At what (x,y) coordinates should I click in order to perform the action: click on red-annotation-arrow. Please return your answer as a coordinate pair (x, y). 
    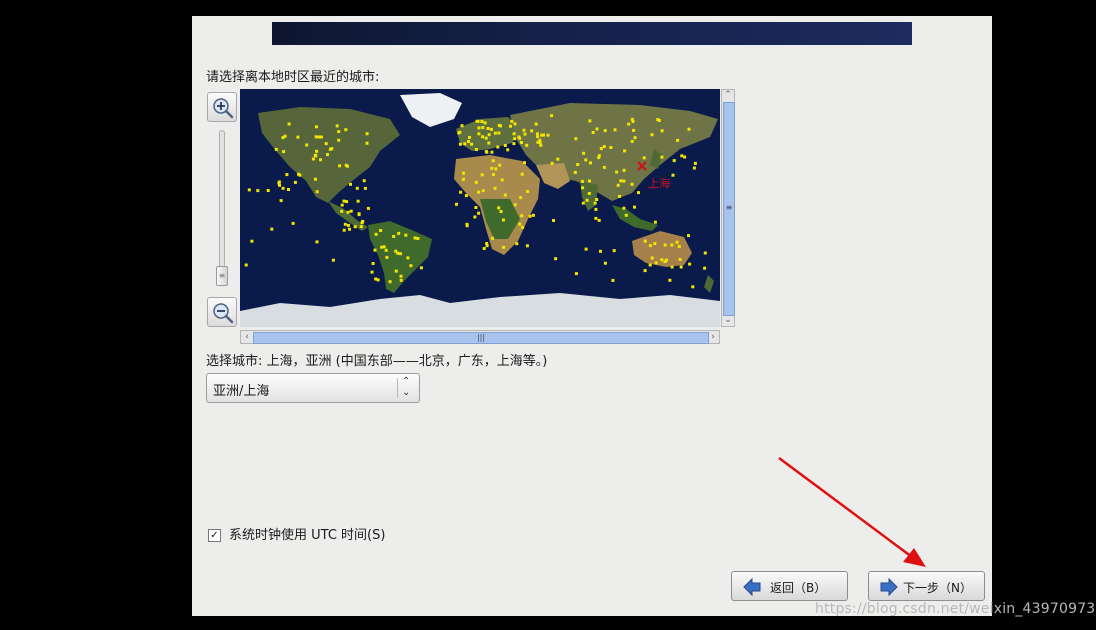
    Looking at the image, I should click on (852, 511).